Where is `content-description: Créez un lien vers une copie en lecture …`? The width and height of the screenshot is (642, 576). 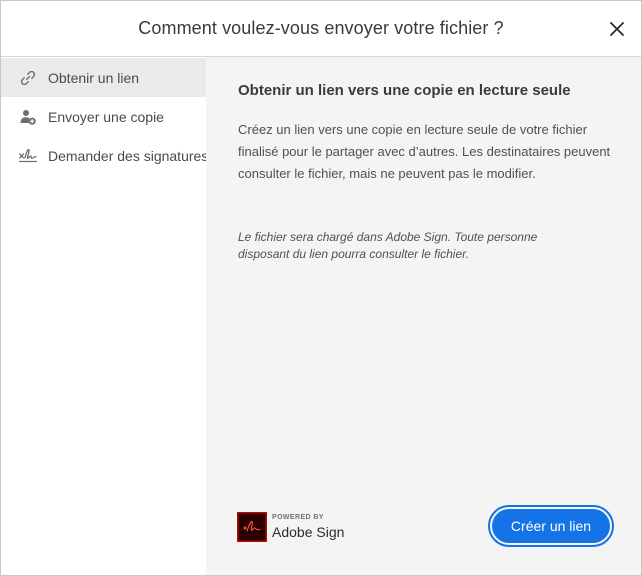 content-description: Créez un lien vers une copie en lecture … is located at coordinates (424, 151).